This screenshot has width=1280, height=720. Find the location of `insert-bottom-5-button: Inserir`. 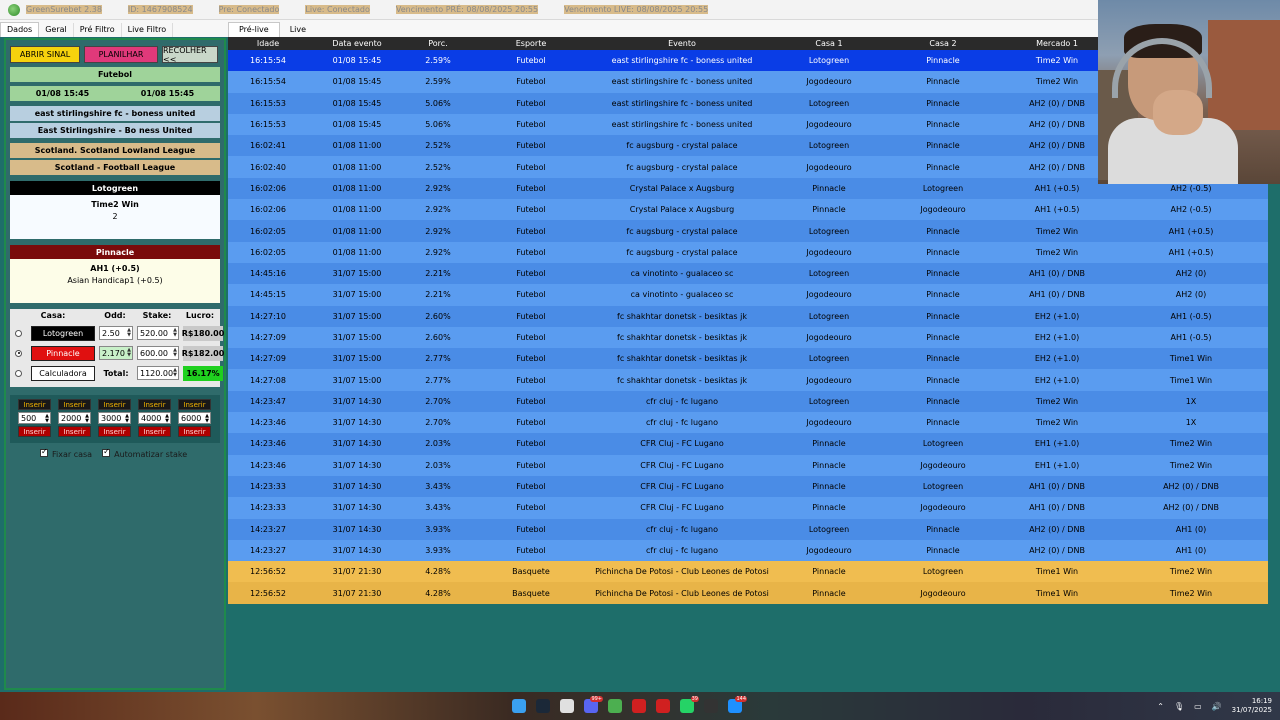

insert-bottom-5-button: Inserir is located at coordinates (194, 431).